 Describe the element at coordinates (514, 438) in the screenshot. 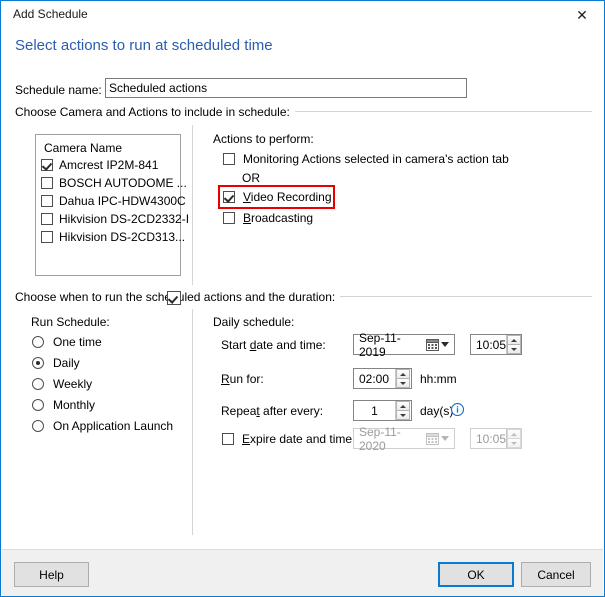

I see `expire-time-spinner` at that location.